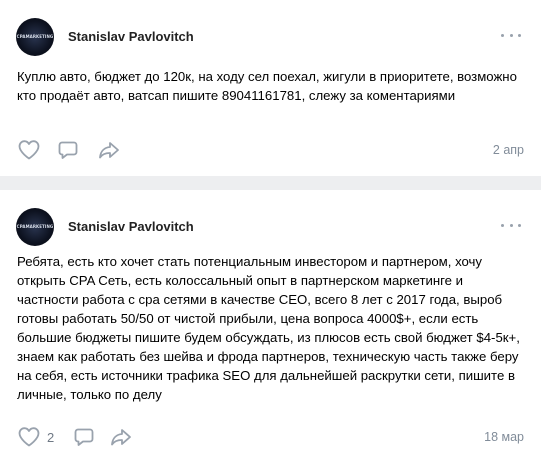 This screenshot has width=541, height=462. I want to click on like-count: 2, so click(51, 437).